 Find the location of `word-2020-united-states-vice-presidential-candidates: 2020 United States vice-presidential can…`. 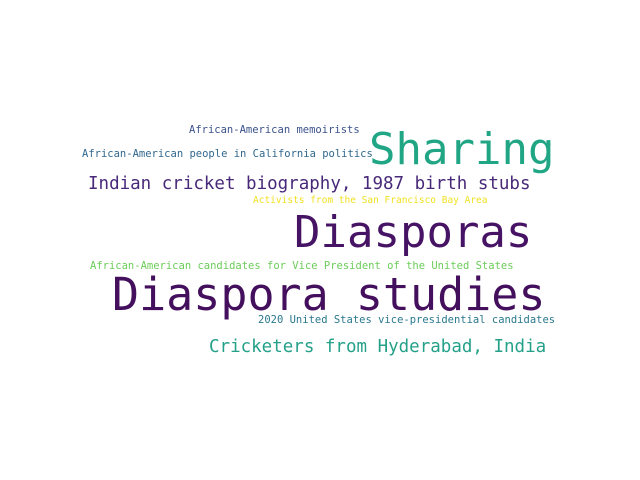

word-2020-united-states-vice-presidential-candidates: 2020 United States vice-presidential can… is located at coordinates (407, 320).